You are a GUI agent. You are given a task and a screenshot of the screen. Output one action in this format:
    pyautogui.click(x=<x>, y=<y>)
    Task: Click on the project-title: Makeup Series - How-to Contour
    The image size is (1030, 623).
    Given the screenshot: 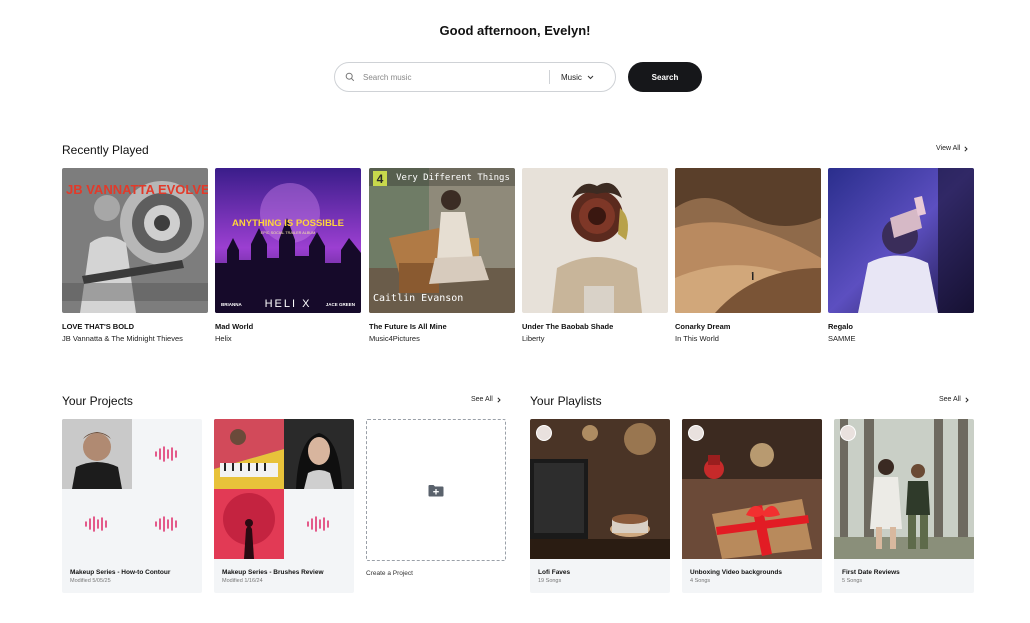 What is the action you would take?
    pyautogui.click(x=120, y=572)
    